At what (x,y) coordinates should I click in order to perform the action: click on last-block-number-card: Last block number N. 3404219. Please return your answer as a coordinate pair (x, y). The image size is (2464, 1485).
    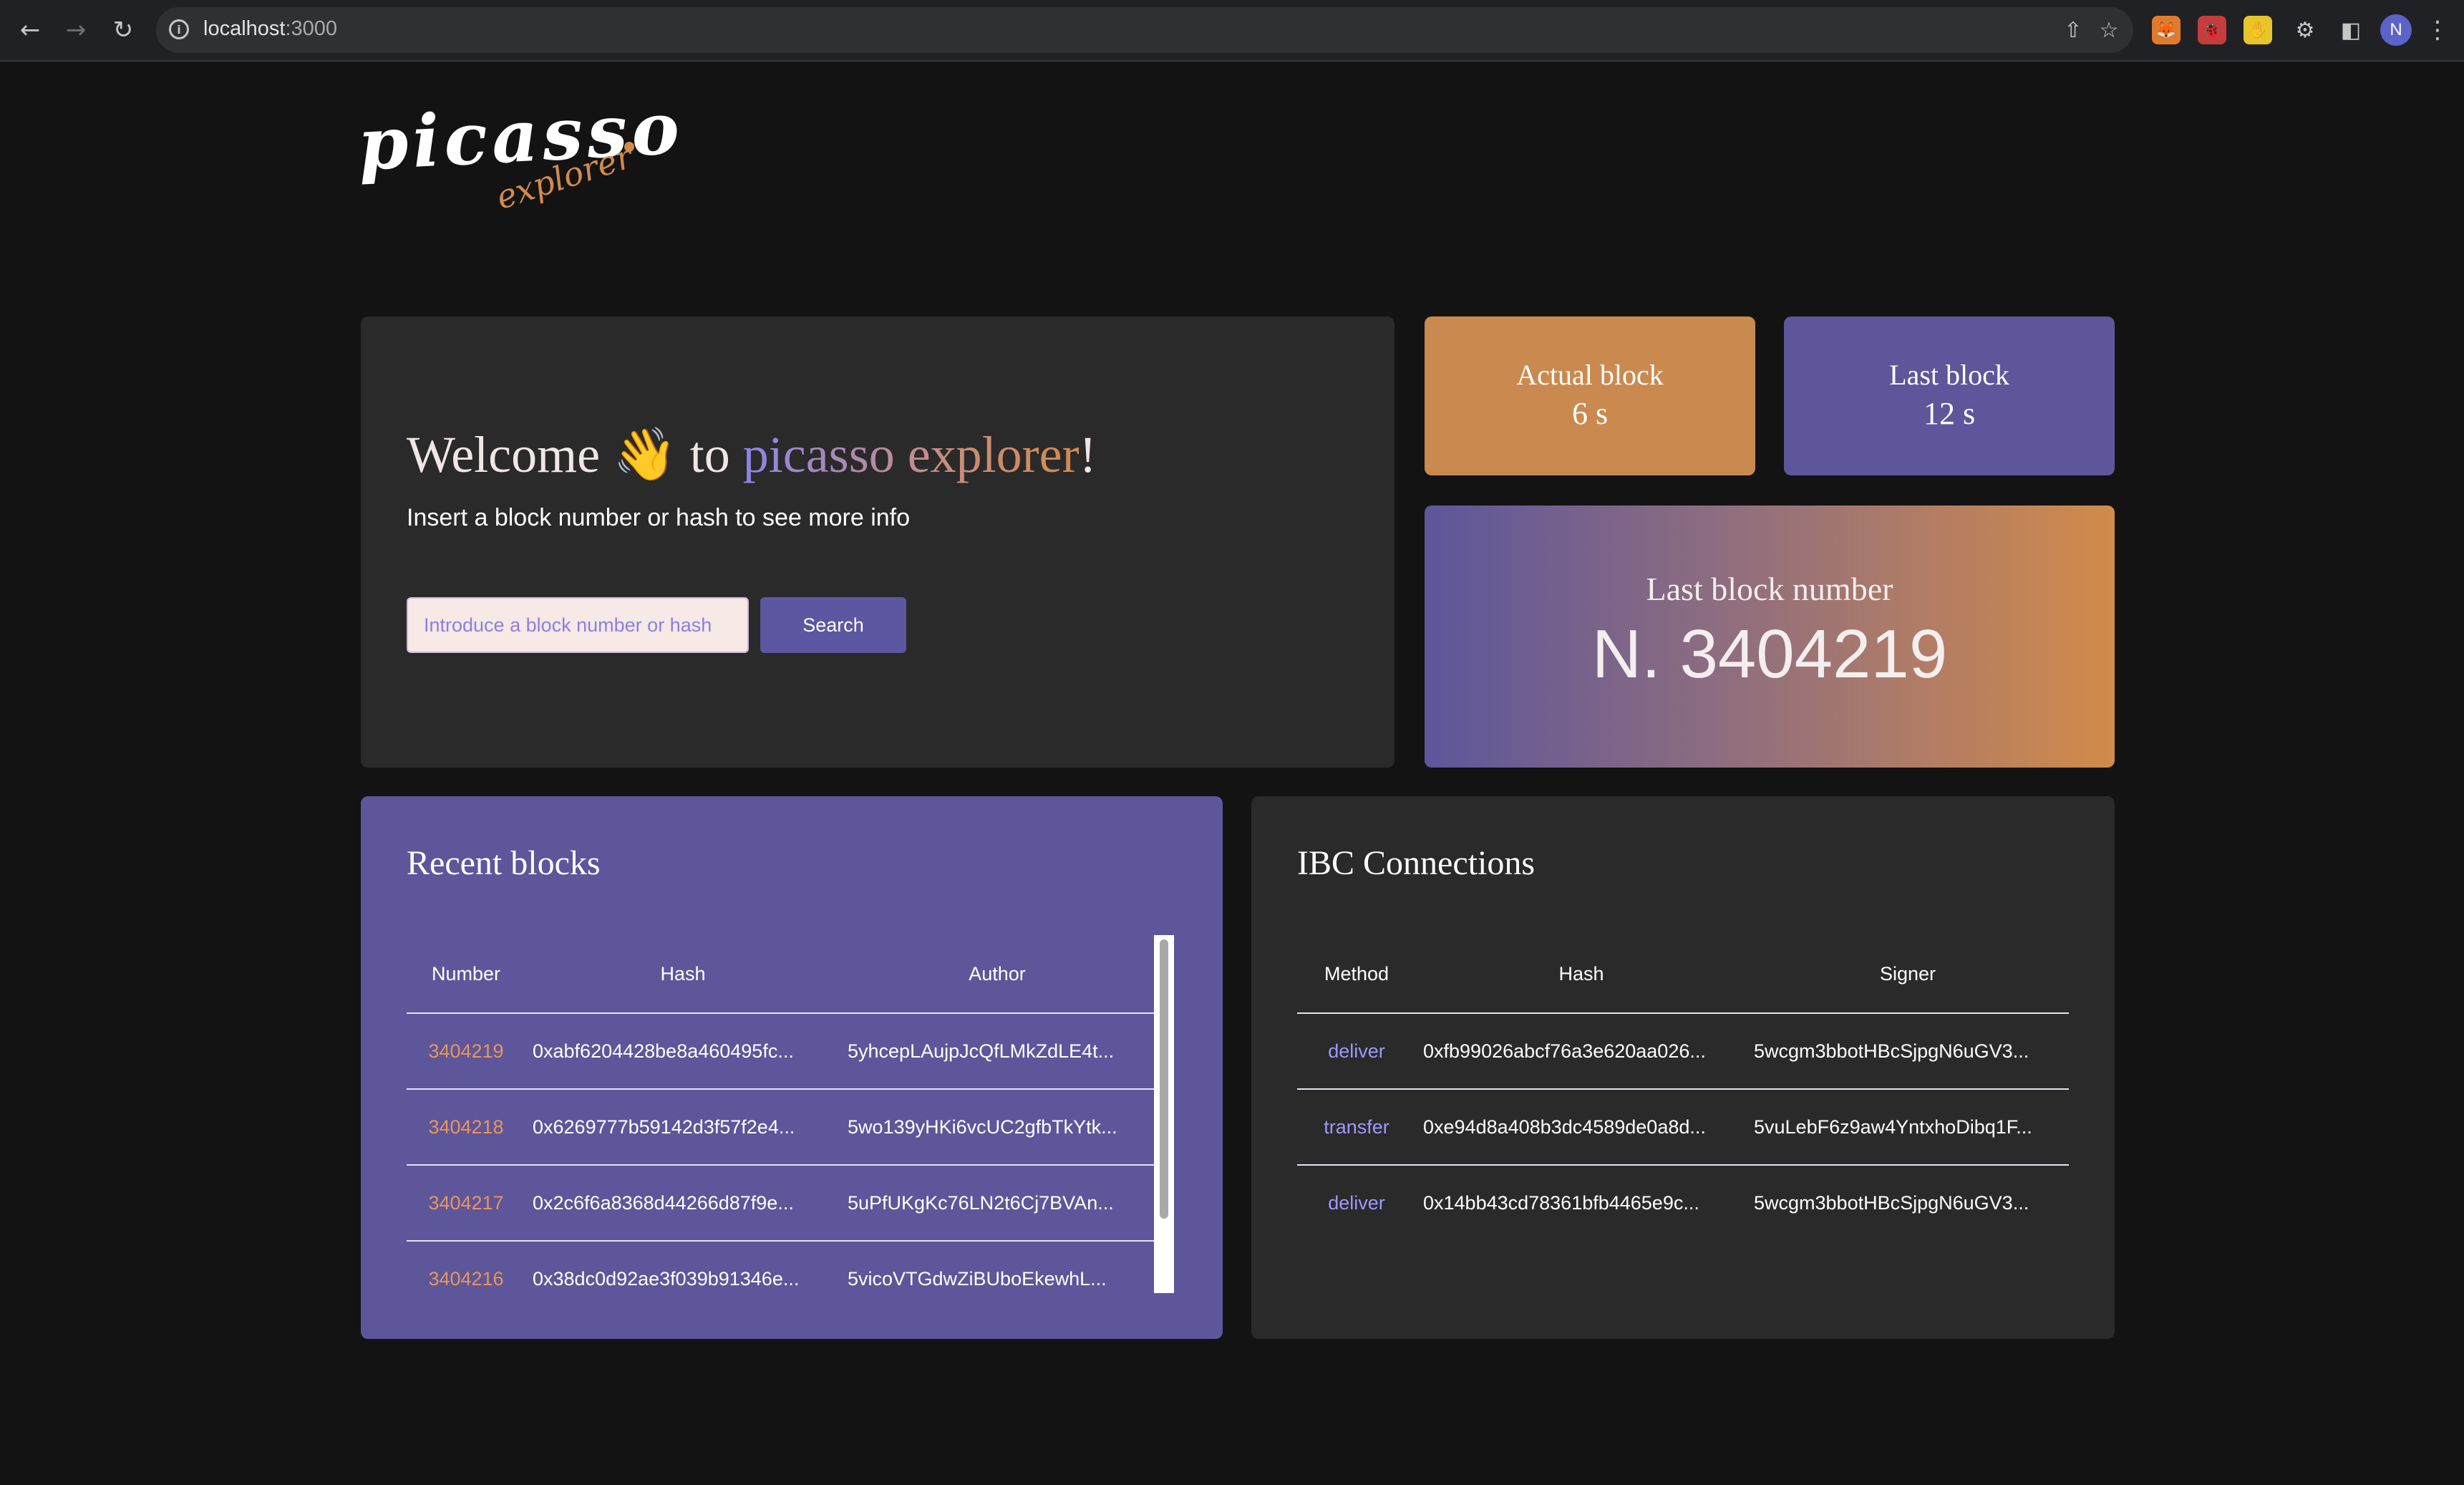
    Looking at the image, I should click on (1770, 637).